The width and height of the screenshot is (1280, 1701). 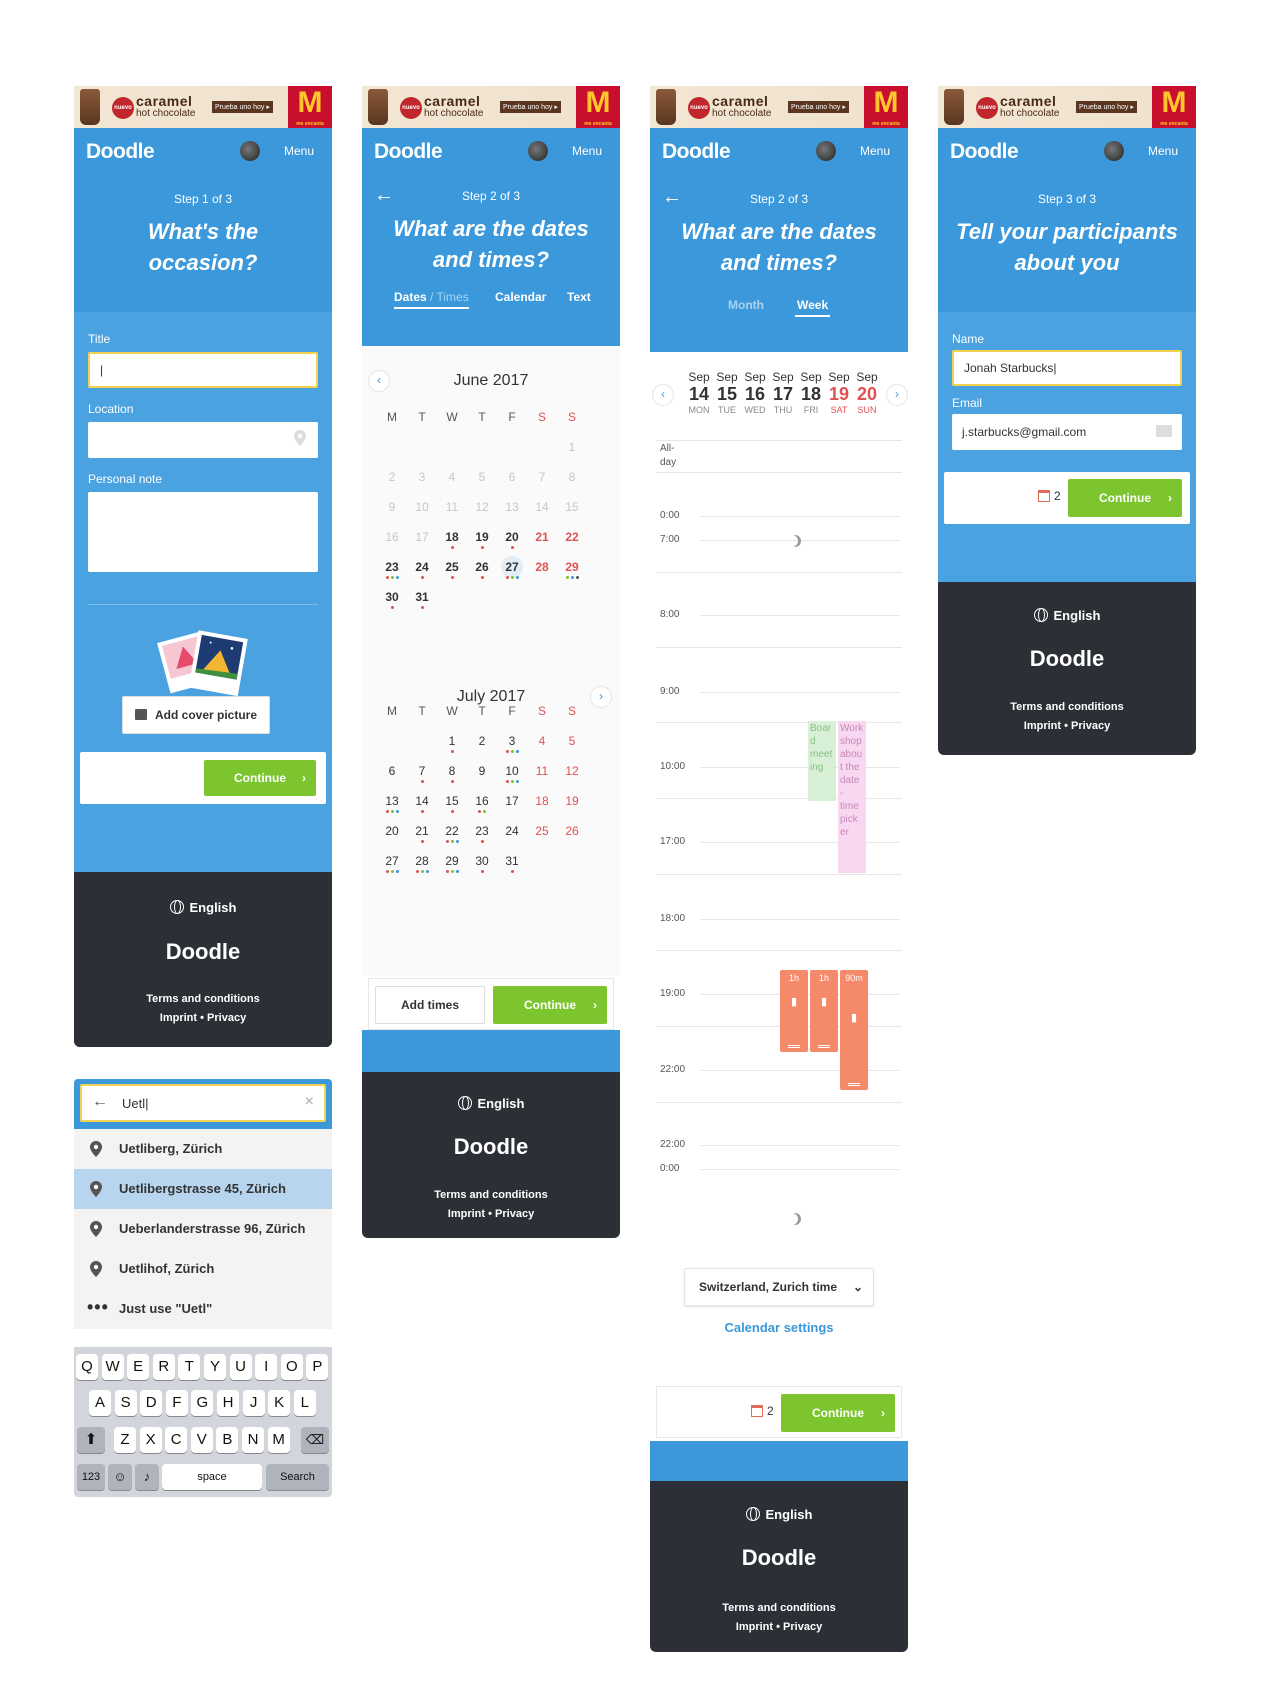 I want to click on calendar-day: 3, so click(x=512, y=743).